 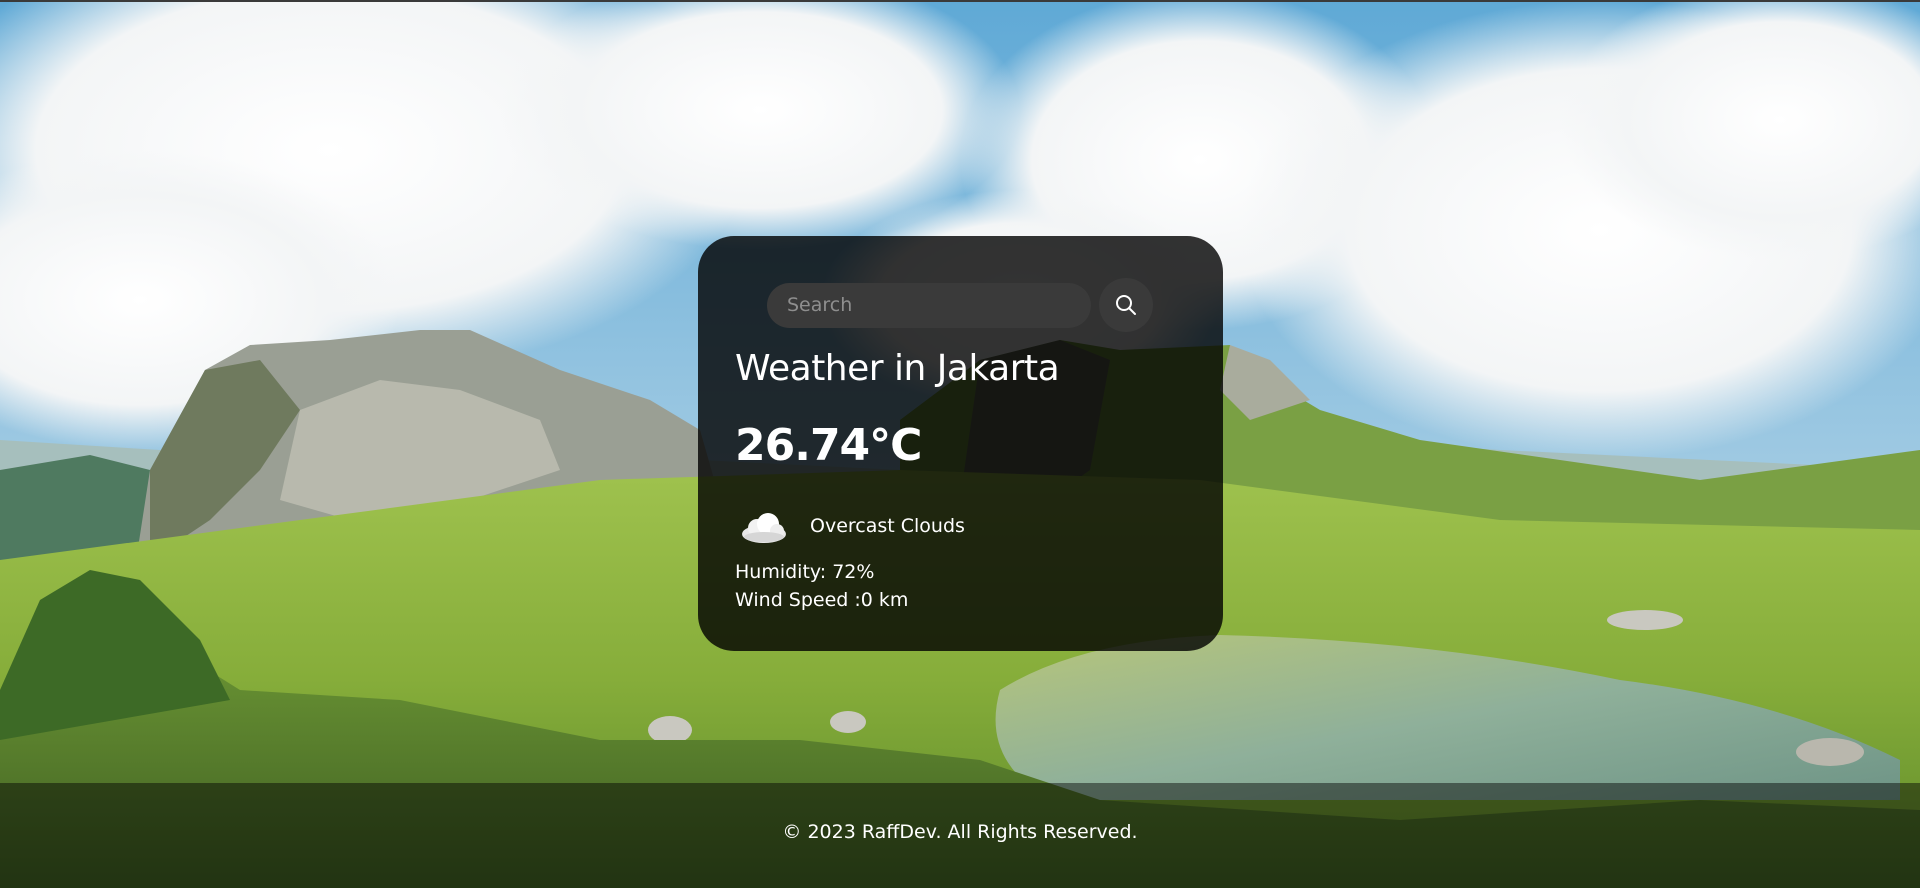 What do you see at coordinates (764, 528) in the screenshot?
I see `cloud-icon` at bounding box center [764, 528].